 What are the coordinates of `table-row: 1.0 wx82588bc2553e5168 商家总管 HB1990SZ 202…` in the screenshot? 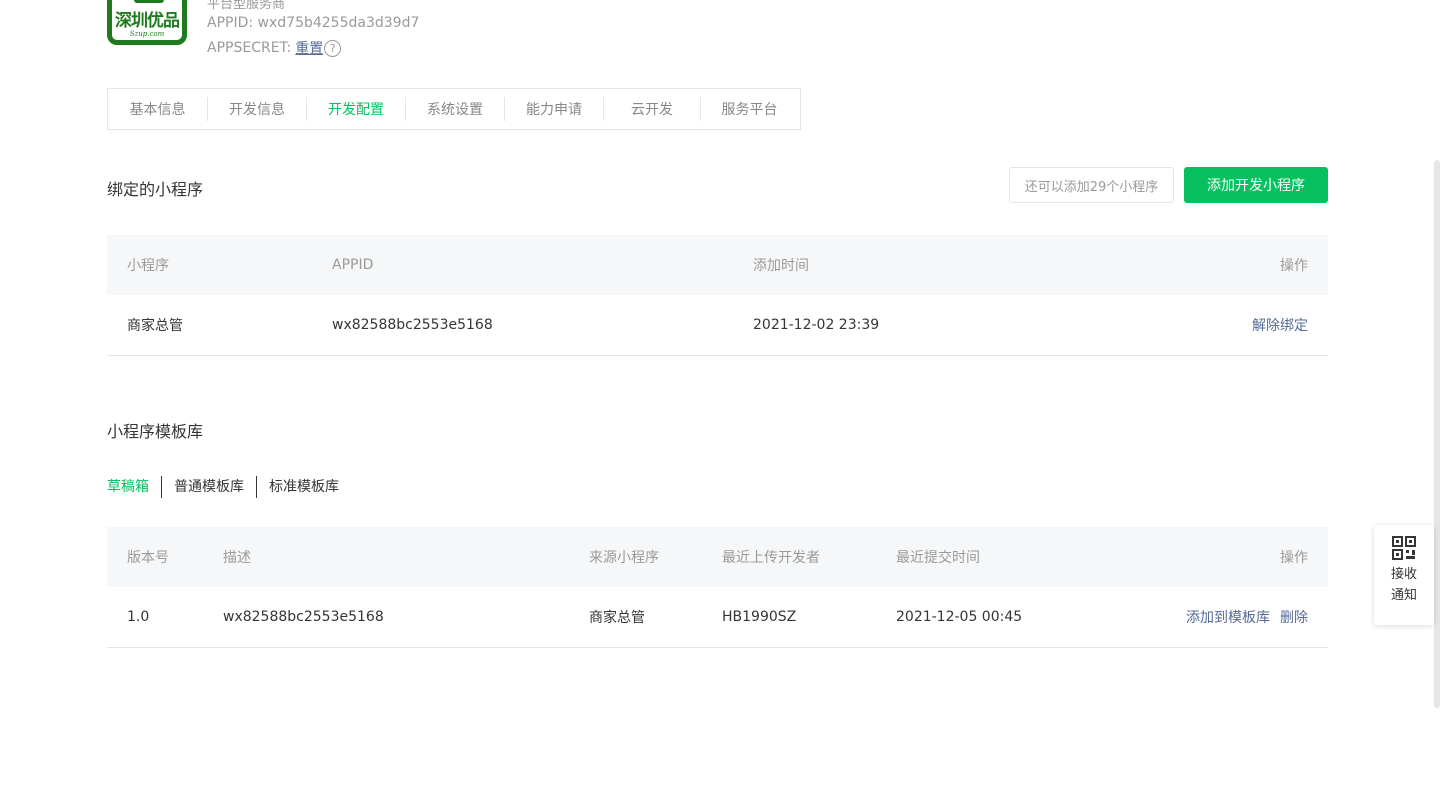 It's located at (717, 617).